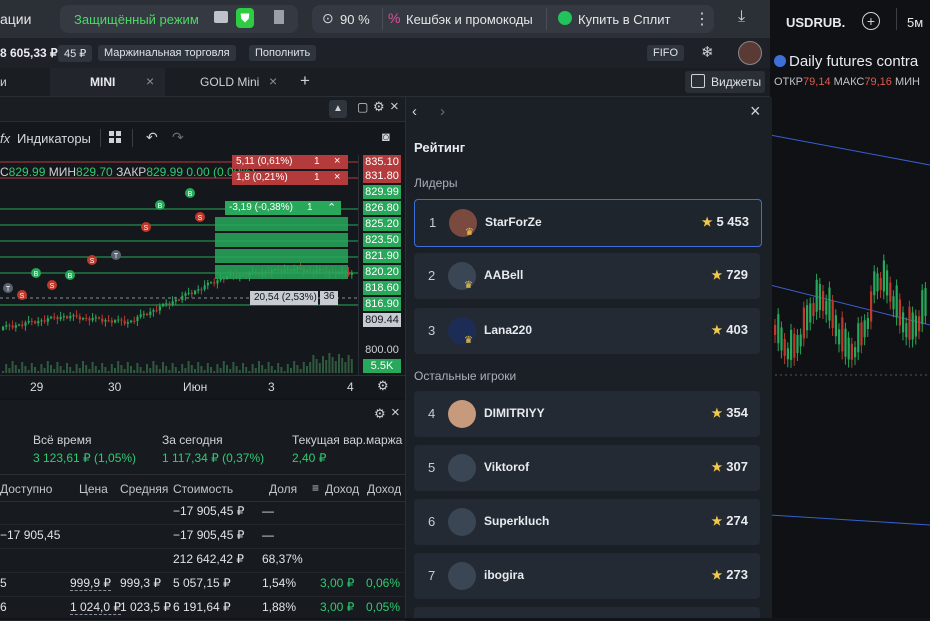 Image resolution: width=930 pixels, height=621 pixels. Describe the element at coordinates (469, 19) in the screenshot. I see `cashback-button: Кешбэк и промокоды` at that location.